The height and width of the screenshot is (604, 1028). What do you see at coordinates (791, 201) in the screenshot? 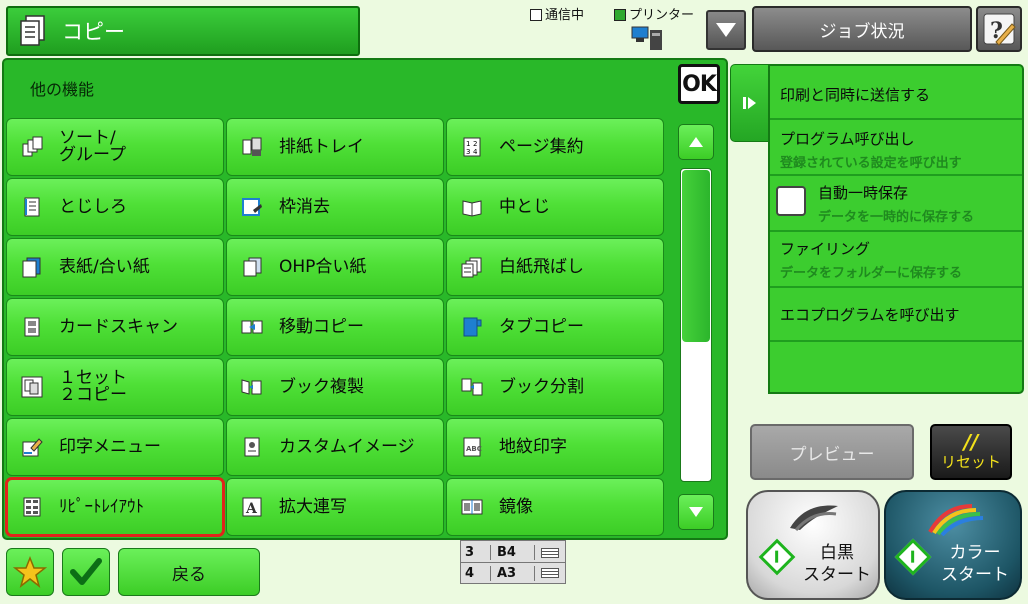
I see `auto-temp-save-checkbox` at bounding box center [791, 201].